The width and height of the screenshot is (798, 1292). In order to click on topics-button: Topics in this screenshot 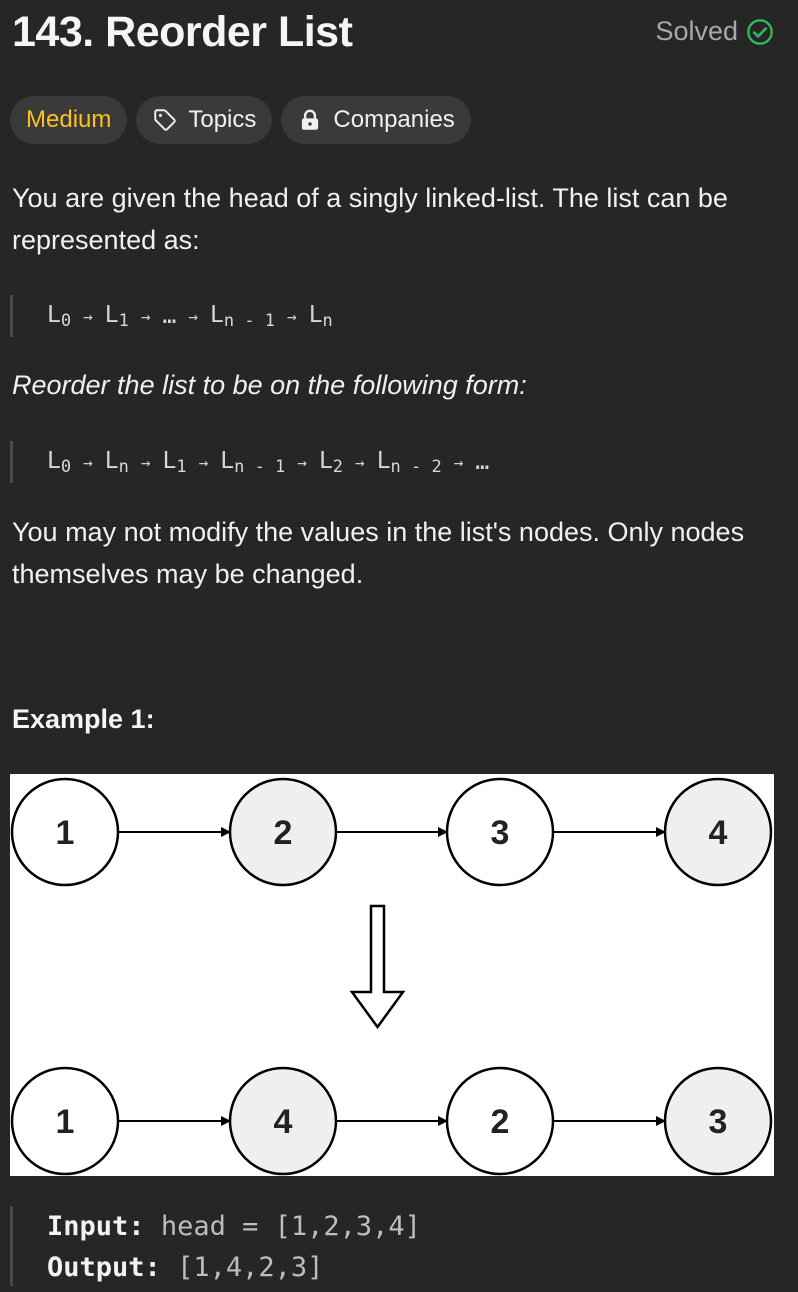, I will do `click(204, 120)`.